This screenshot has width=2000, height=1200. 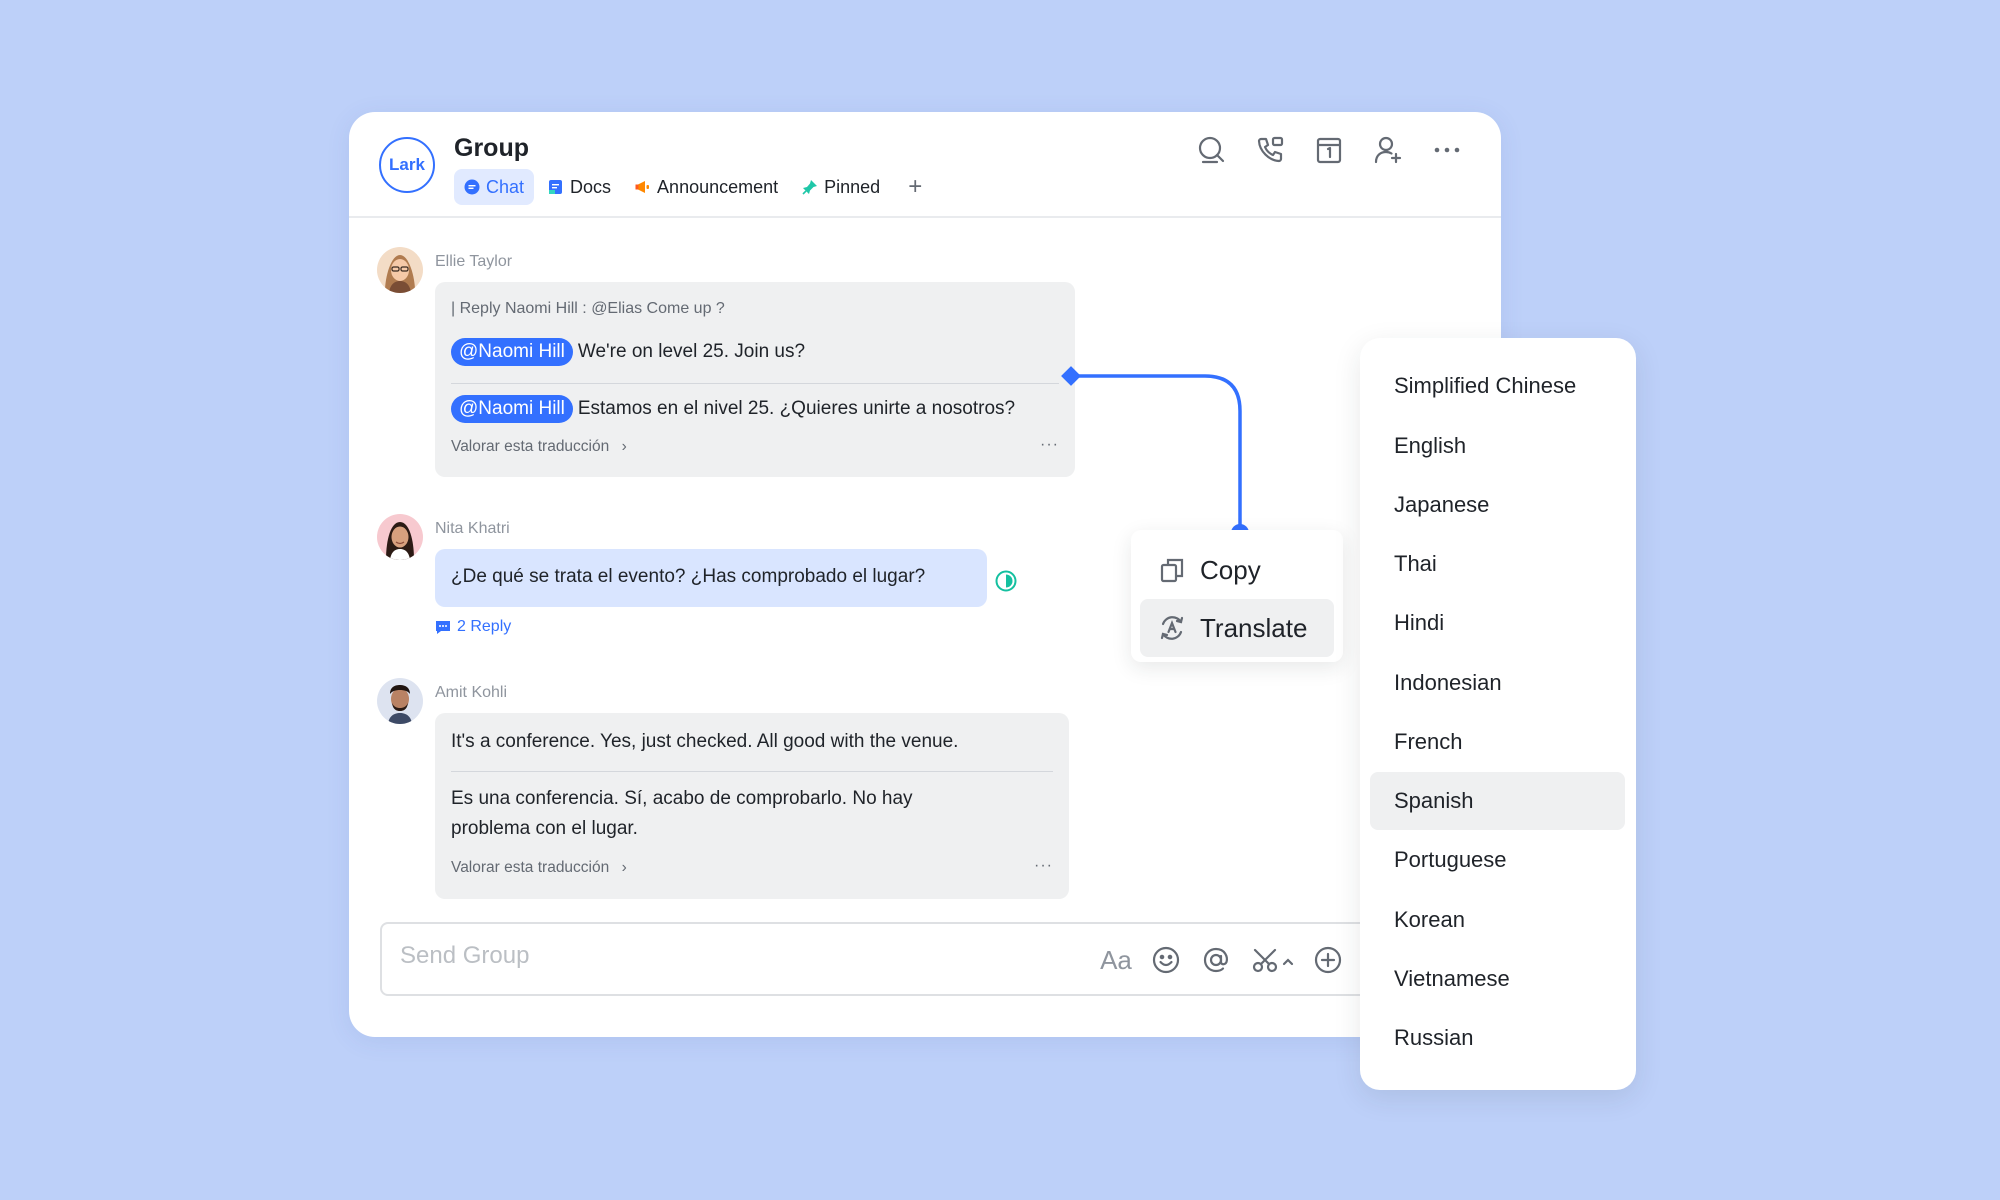 What do you see at coordinates (1497, 386) in the screenshot?
I see `language-option: Simplified Chinese` at bounding box center [1497, 386].